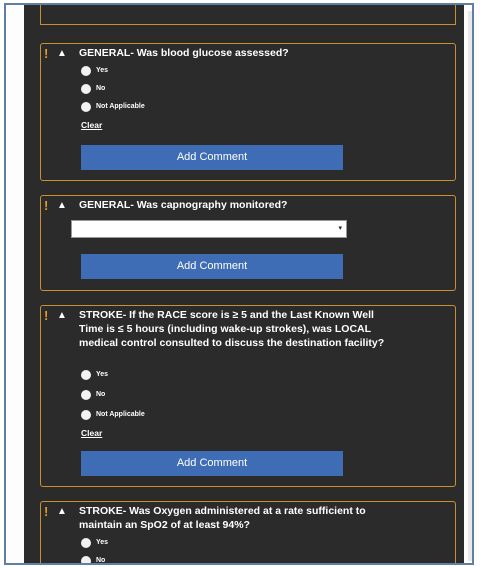 This screenshot has height=567, width=480. Describe the element at coordinates (470, 286) in the screenshot. I see `page-scrollbar` at that location.